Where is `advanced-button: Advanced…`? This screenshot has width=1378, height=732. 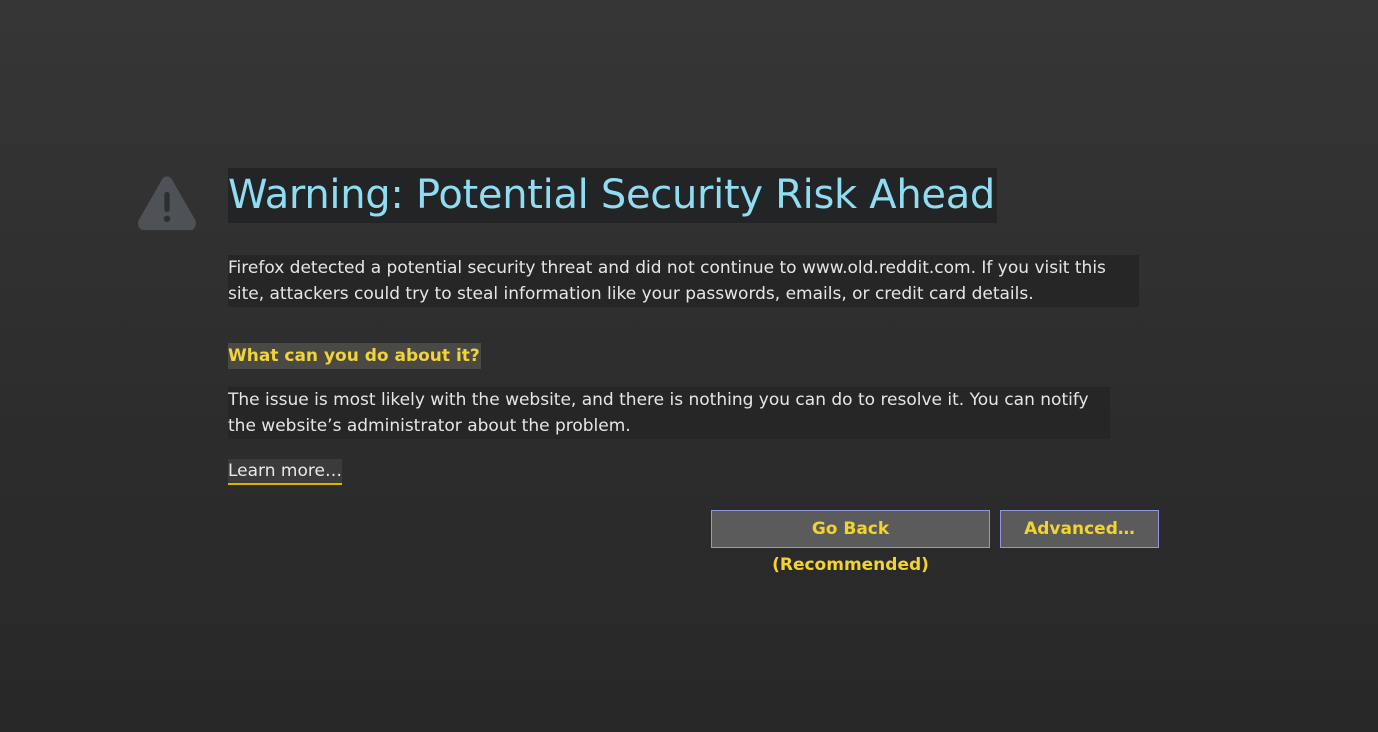
advanced-button: Advanced… is located at coordinates (1079, 529).